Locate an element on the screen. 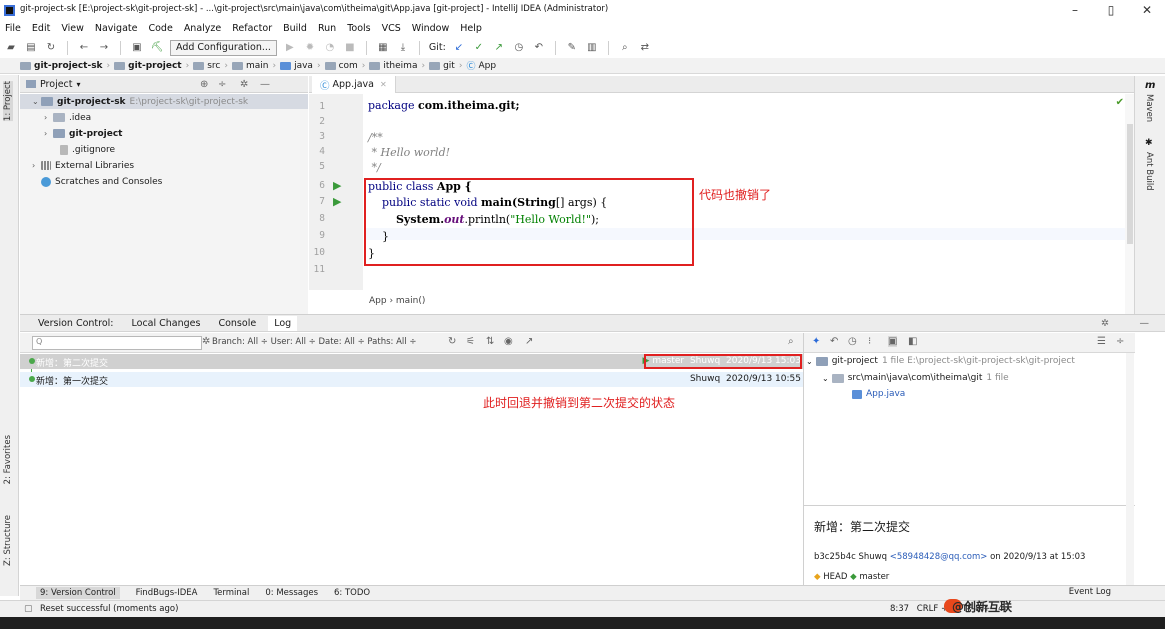  tab-messages: 0: Messages is located at coordinates (291, 593).